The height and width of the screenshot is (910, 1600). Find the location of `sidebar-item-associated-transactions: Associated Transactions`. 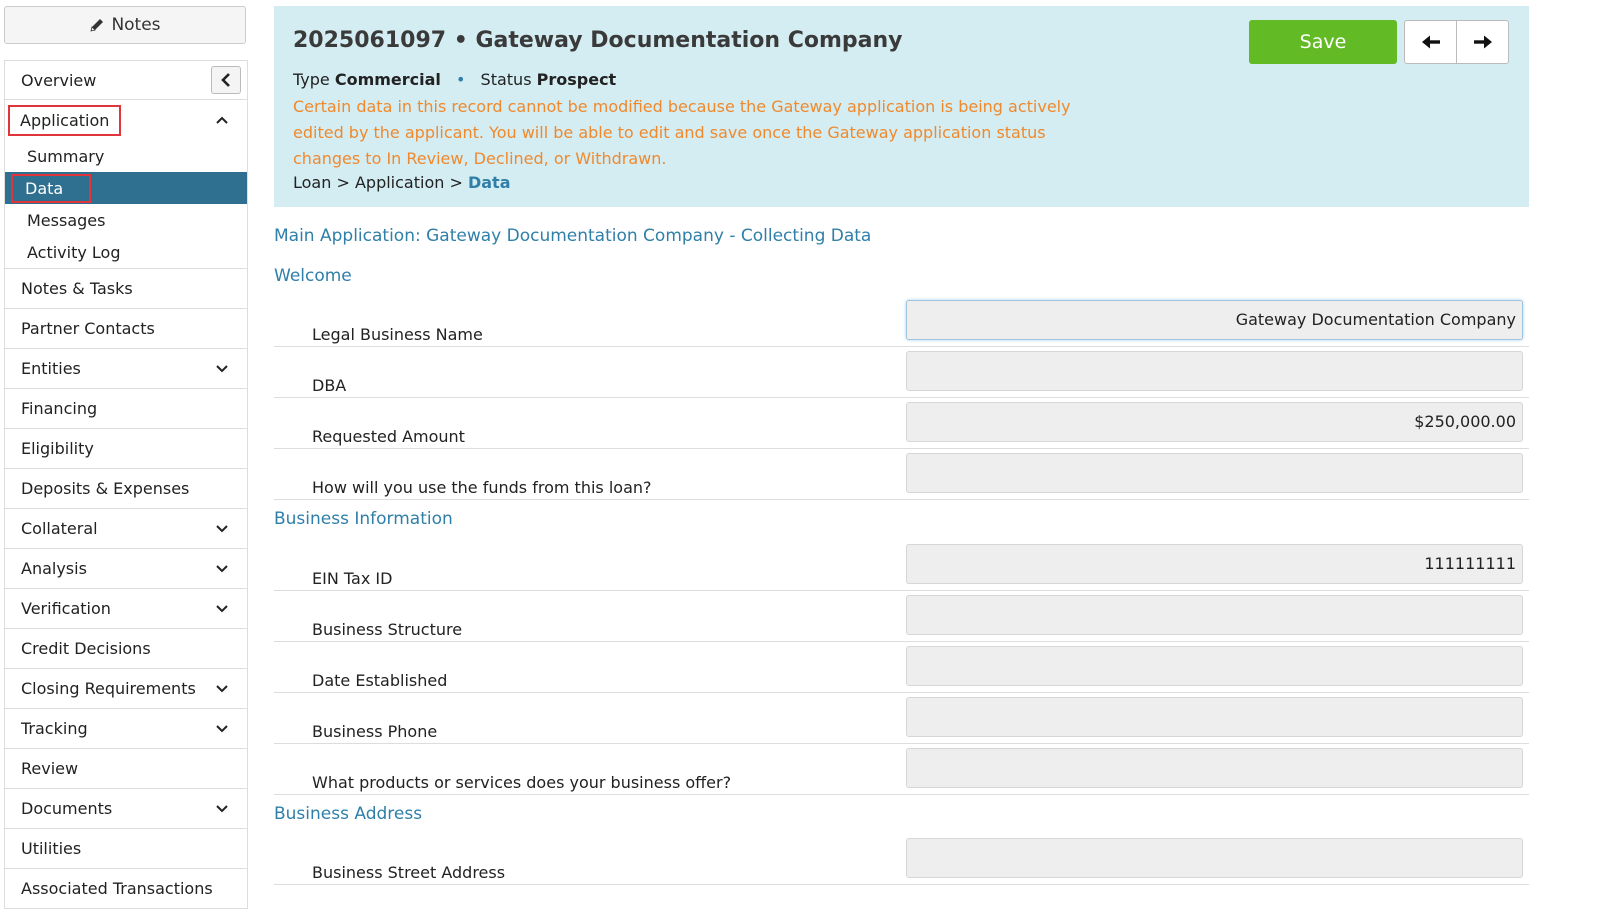

sidebar-item-associated-transactions: Associated Transactions is located at coordinates (126, 889).